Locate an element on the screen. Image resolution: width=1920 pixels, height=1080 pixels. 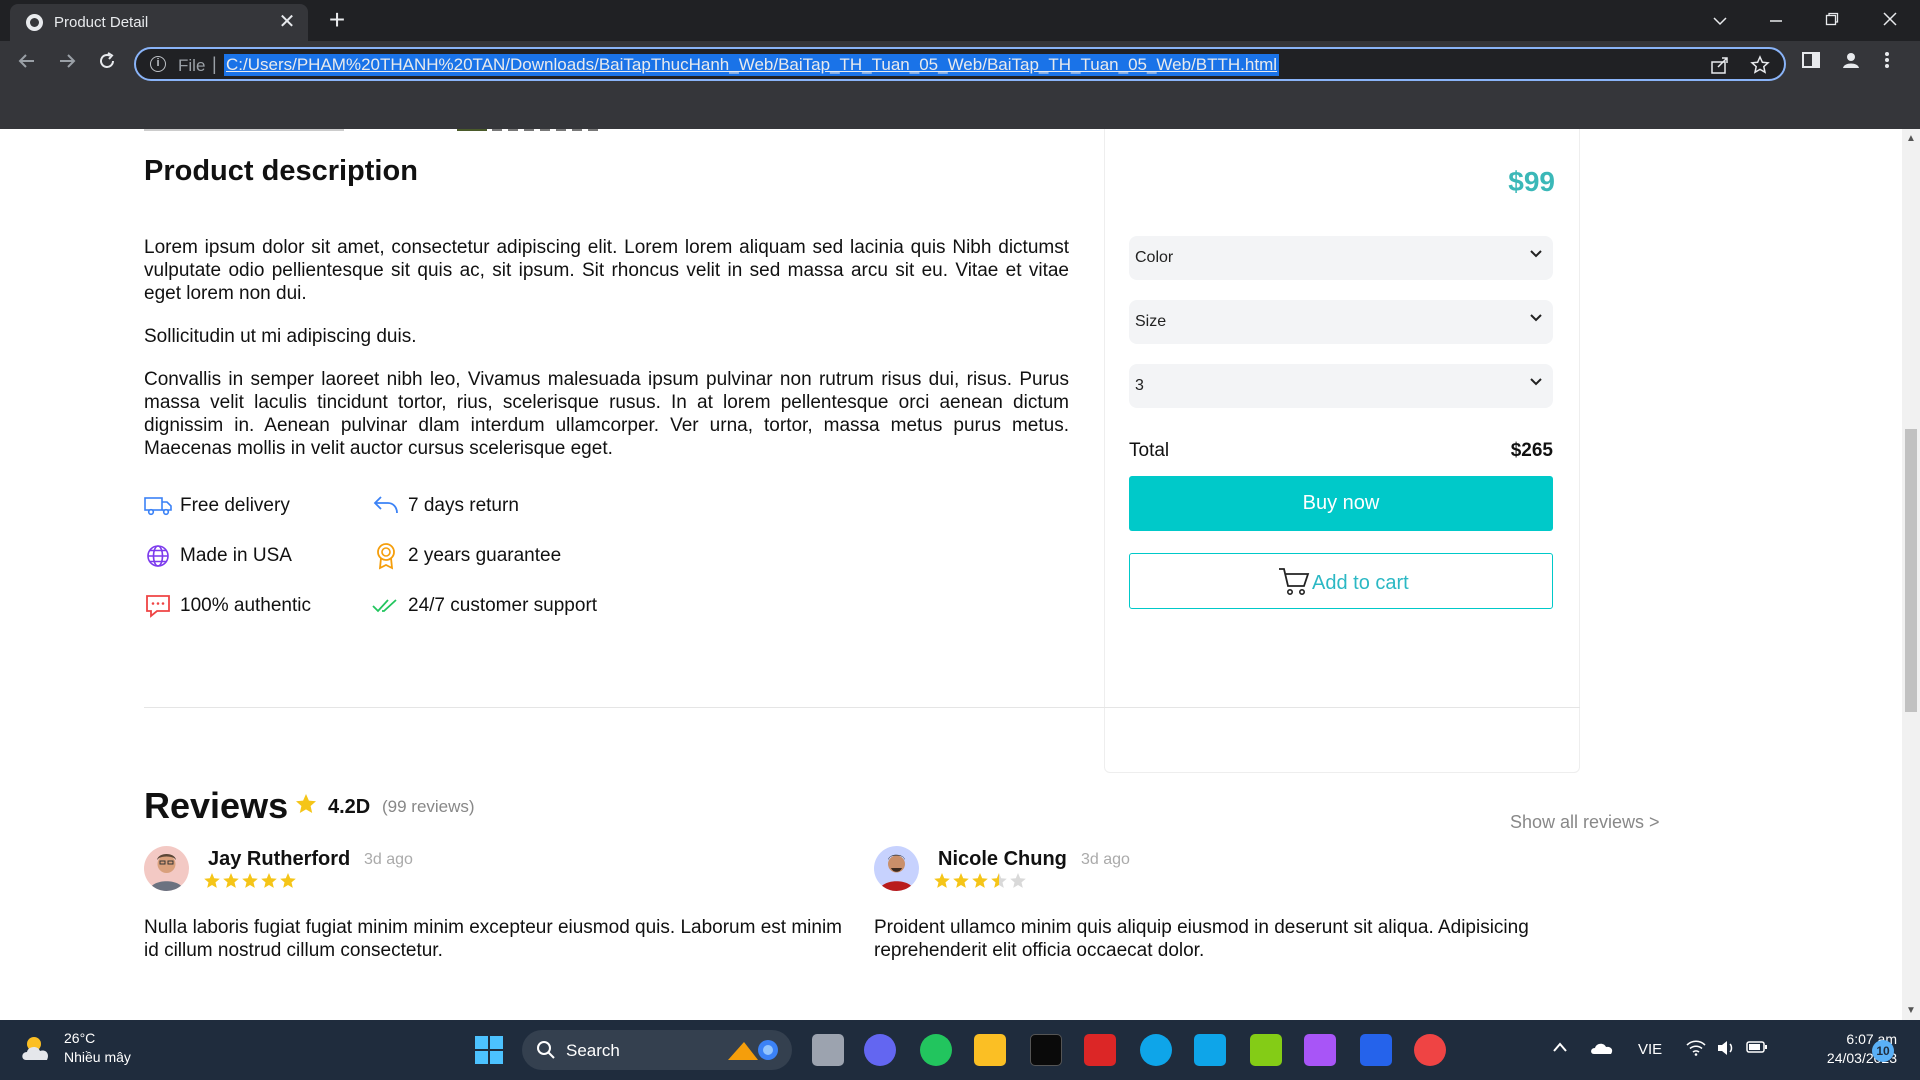
volume-icon is located at coordinates (1726, 1050).